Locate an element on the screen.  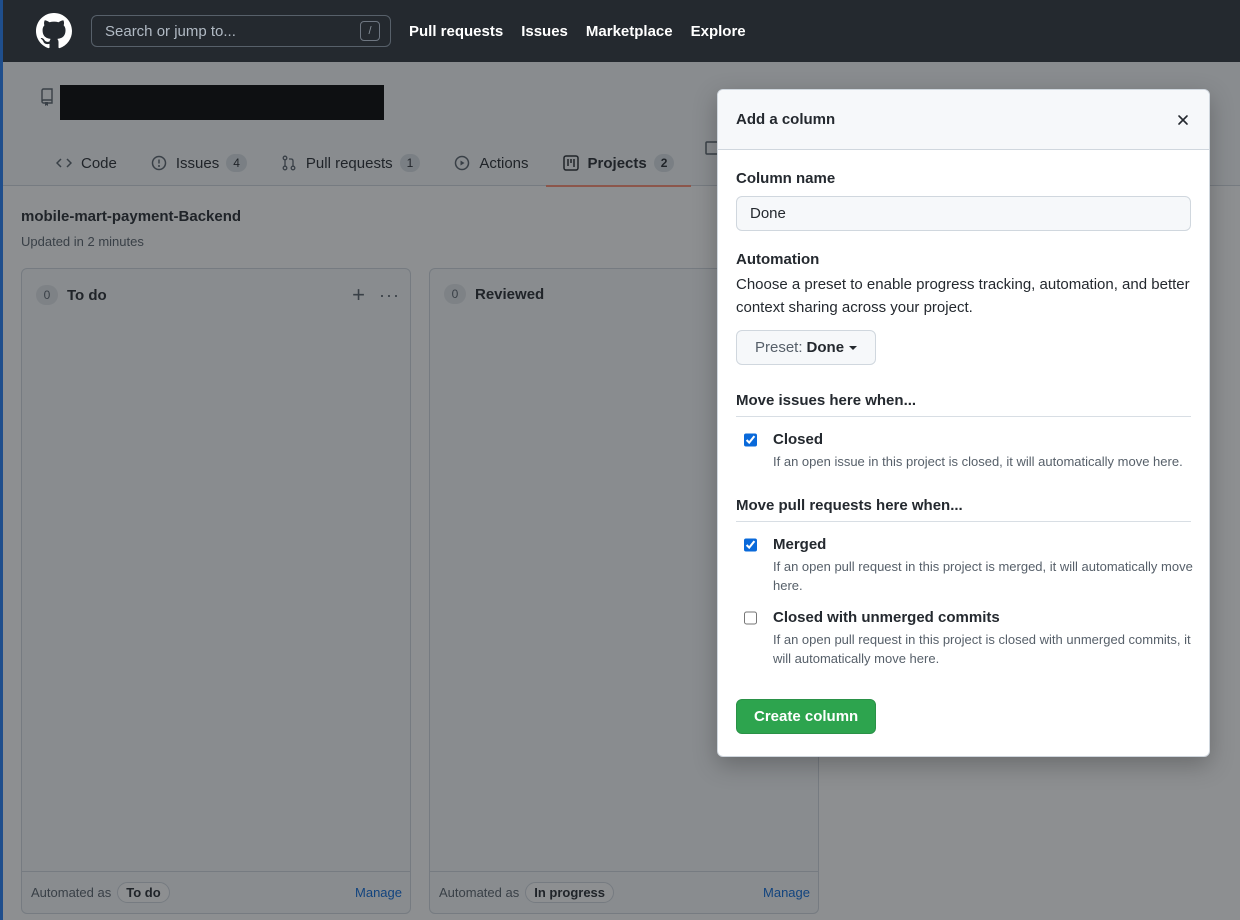
option-name: Closed with unmerged commits is located at coordinates (886, 617).